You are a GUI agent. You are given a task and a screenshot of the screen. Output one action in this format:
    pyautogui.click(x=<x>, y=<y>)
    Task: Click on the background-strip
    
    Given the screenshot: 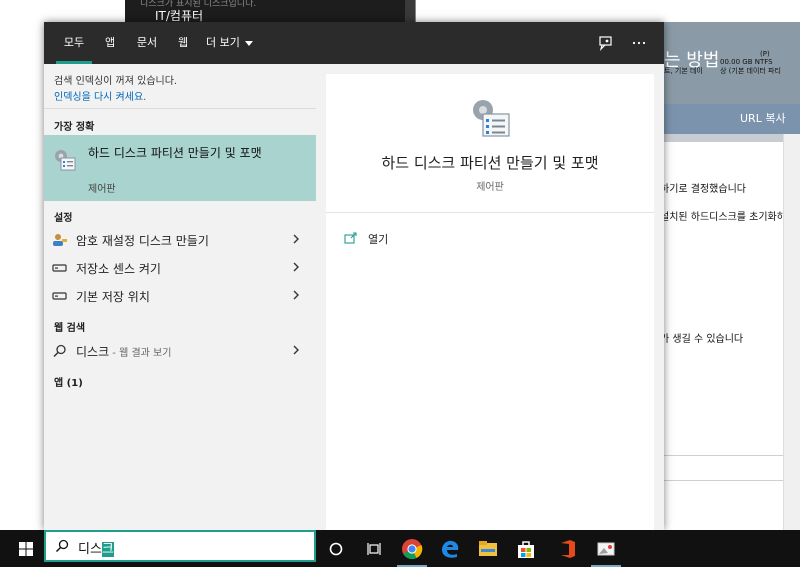 What is the action you would take?
    pyautogui.click(x=723, y=138)
    